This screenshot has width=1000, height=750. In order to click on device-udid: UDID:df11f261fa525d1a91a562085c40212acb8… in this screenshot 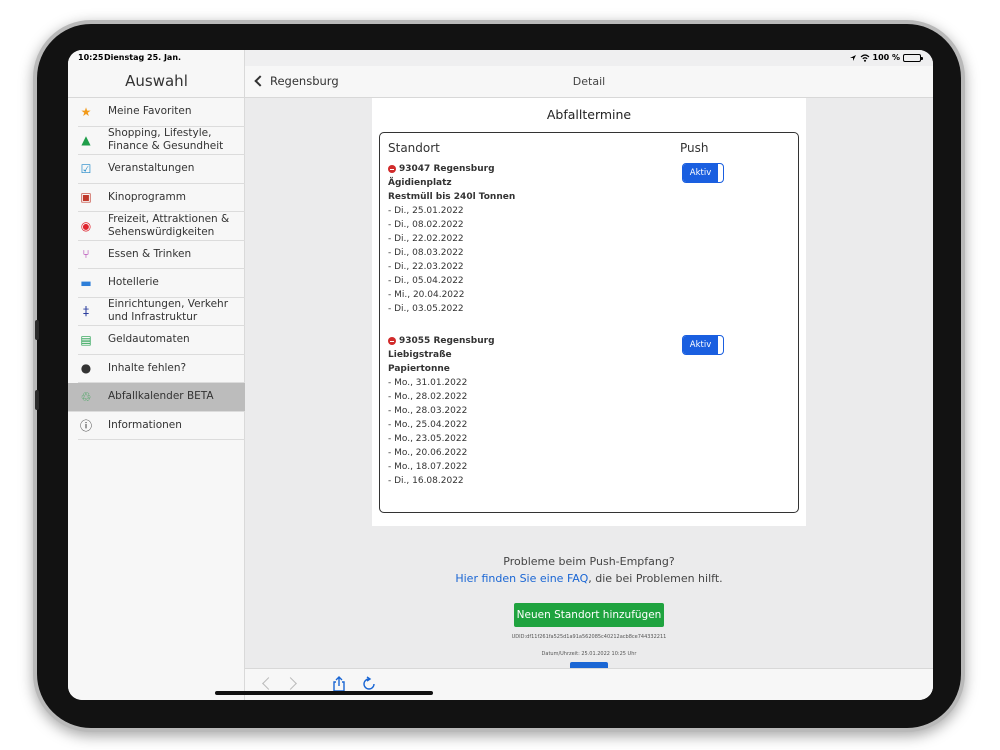, I will do `click(589, 637)`.